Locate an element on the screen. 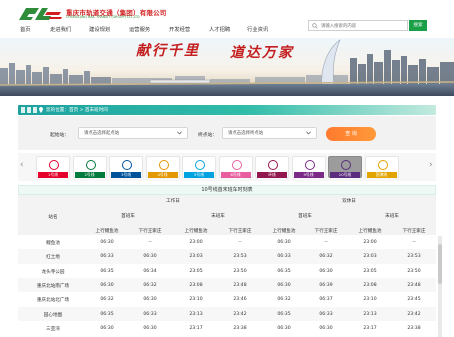 This screenshot has height=337, width=454. time-cell: 23:13 is located at coordinates (196, 314).